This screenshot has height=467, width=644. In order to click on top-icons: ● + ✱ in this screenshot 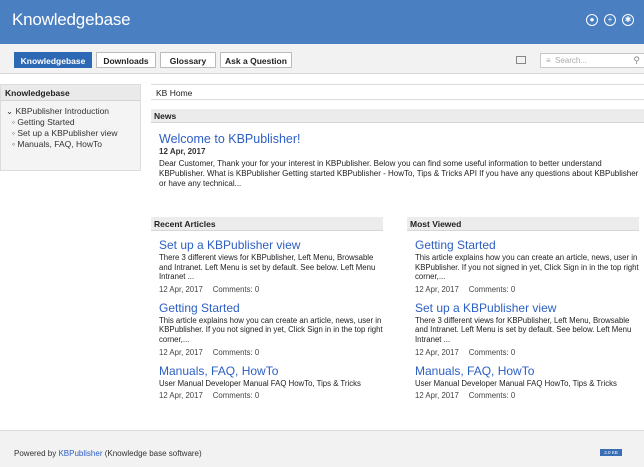, I will do `click(610, 20)`.